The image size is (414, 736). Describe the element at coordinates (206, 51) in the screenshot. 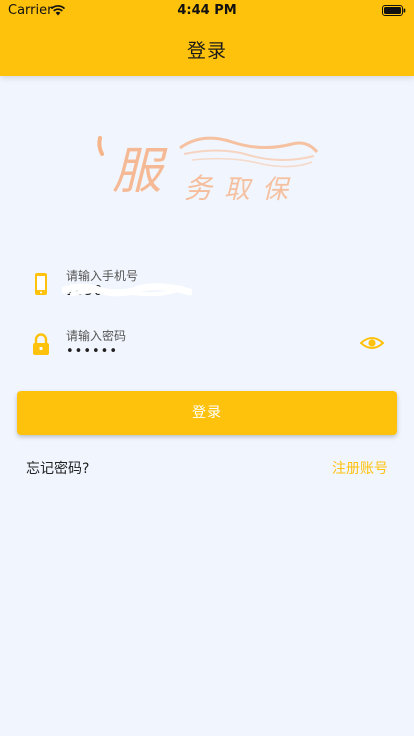

I see `page-title: 登录` at that location.